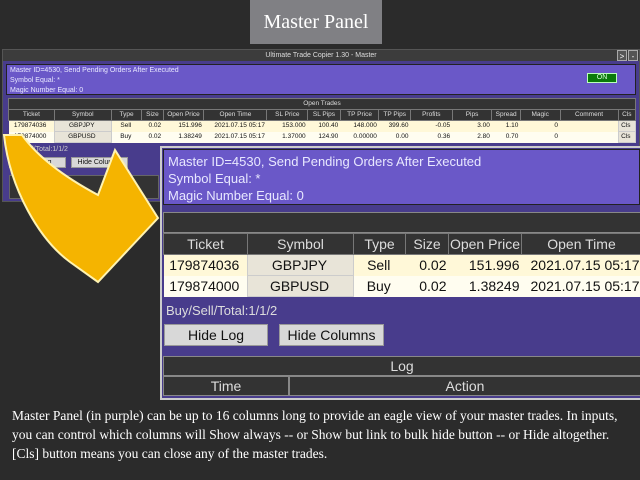 The width and height of the screenshot is (640, 480). I want to click on cell: 1.37000, so click(287, 137).